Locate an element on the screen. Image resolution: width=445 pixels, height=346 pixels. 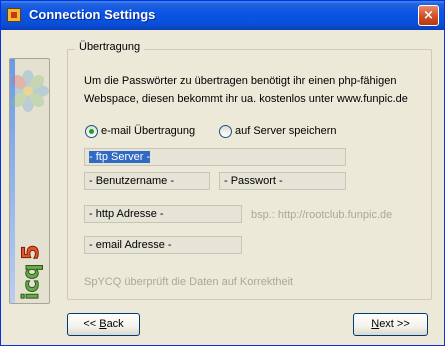
icq5-logo: icq 5 is located at coordinates (32, 272).